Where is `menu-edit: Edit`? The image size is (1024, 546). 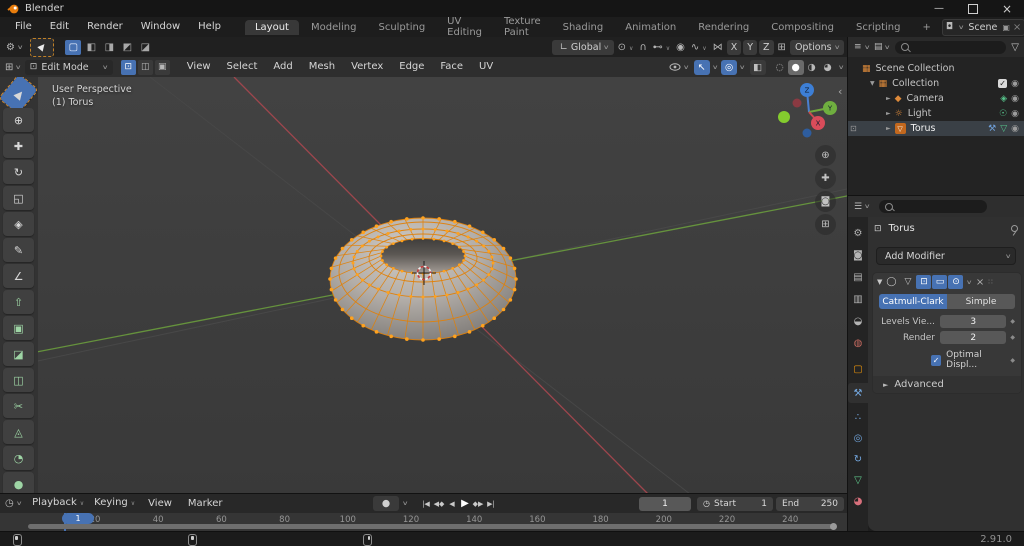 menu-edit: Edit is located at coordinates (59, 27).